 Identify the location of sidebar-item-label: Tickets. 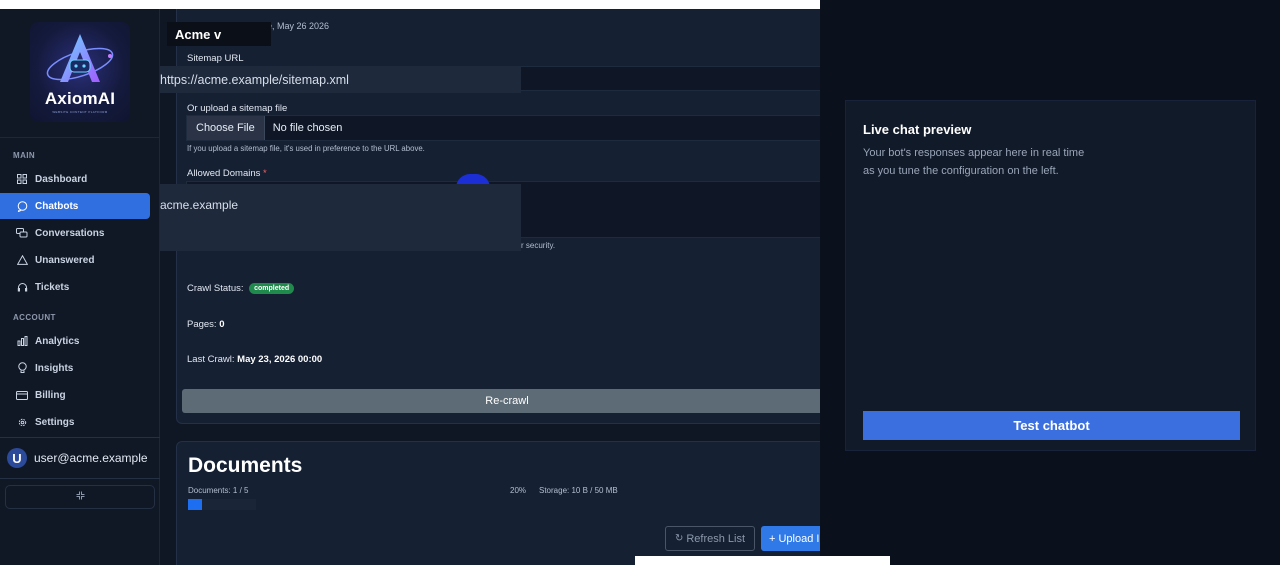
(52, 287).